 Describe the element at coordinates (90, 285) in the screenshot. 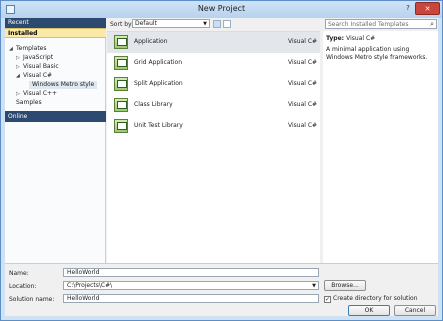

I see `location-value: C:\Projects\C#\` at that location.